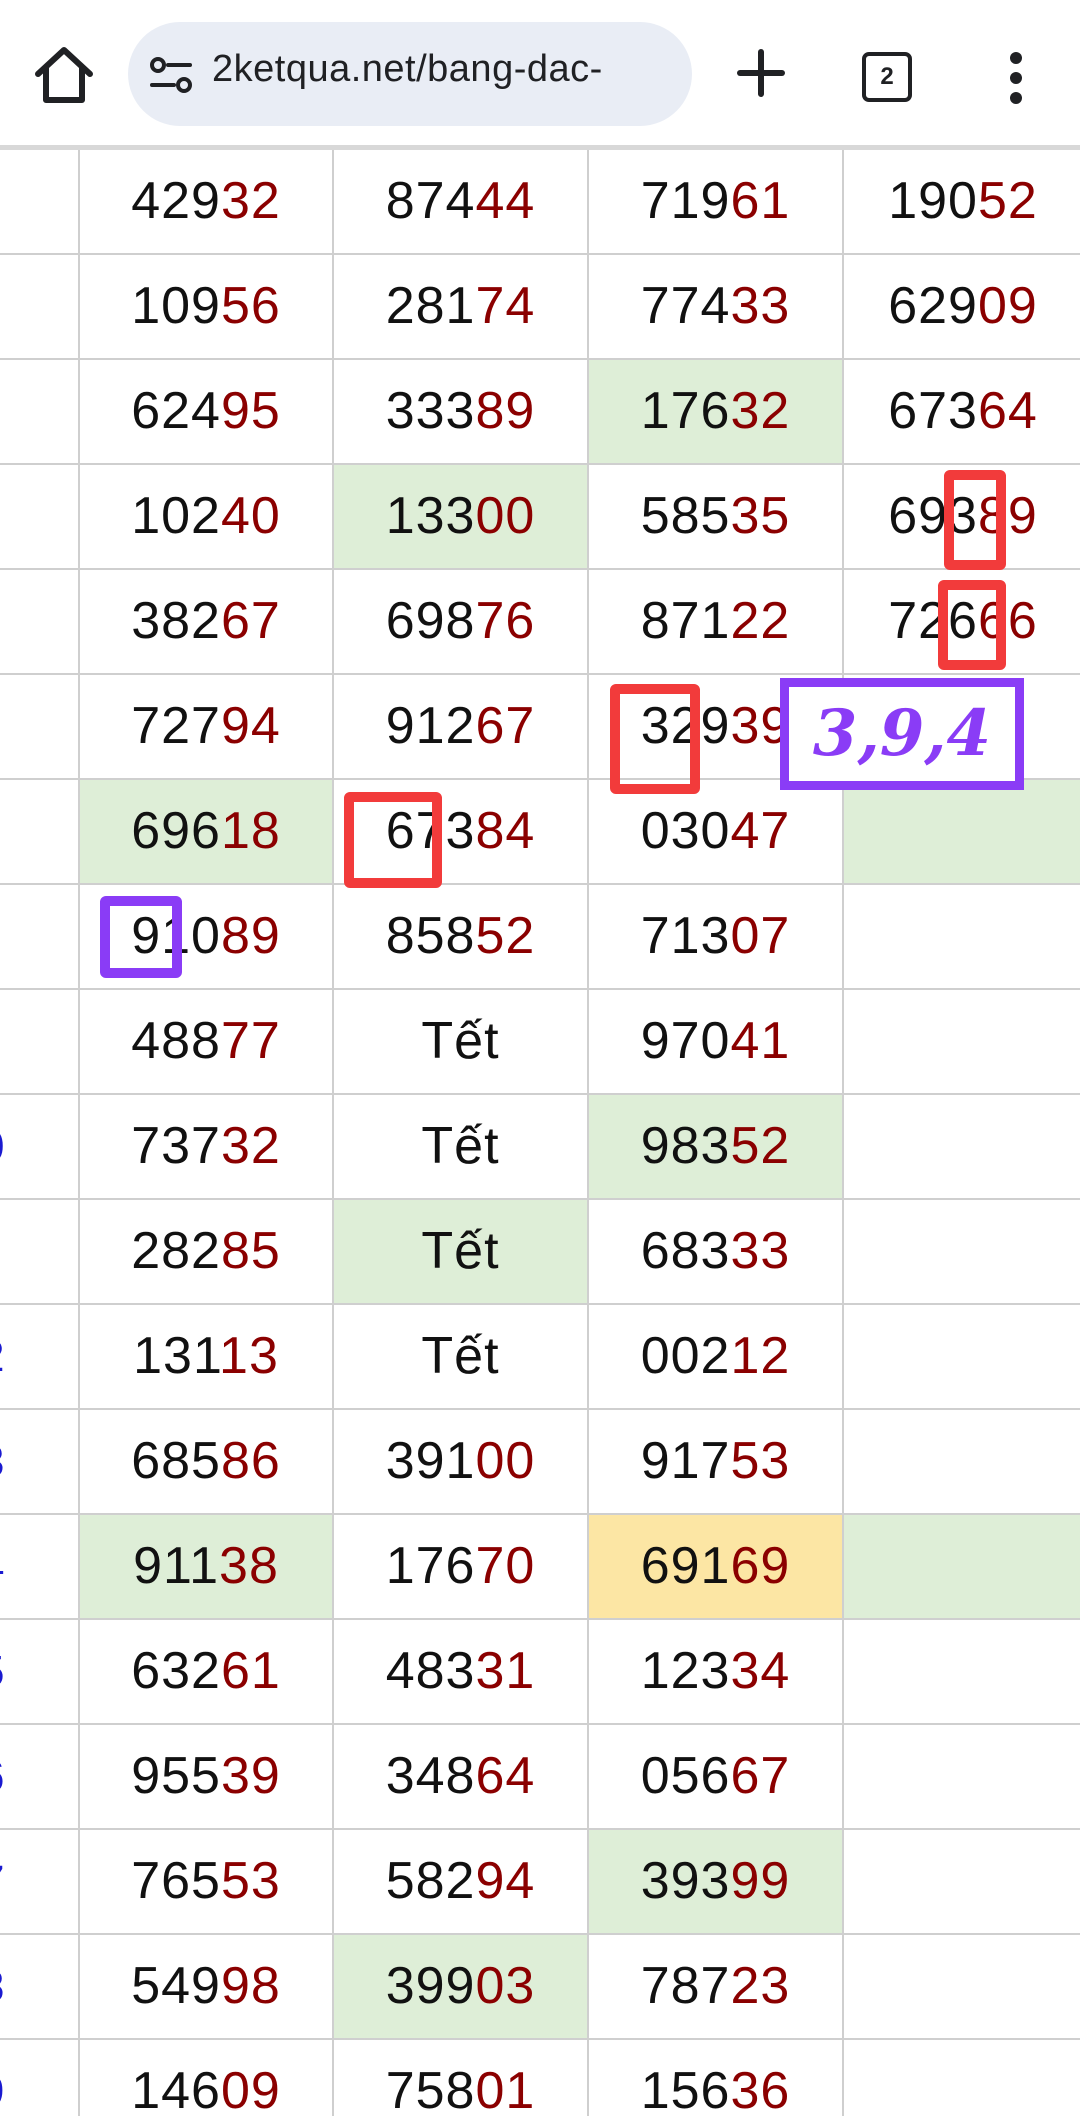 The width and height of the screenshot is (1080, 2116). What do you see at coordinates (430, 1776) in the screenshot?
I see `result-head-digits: 348` at bounding box center [430, 1776].